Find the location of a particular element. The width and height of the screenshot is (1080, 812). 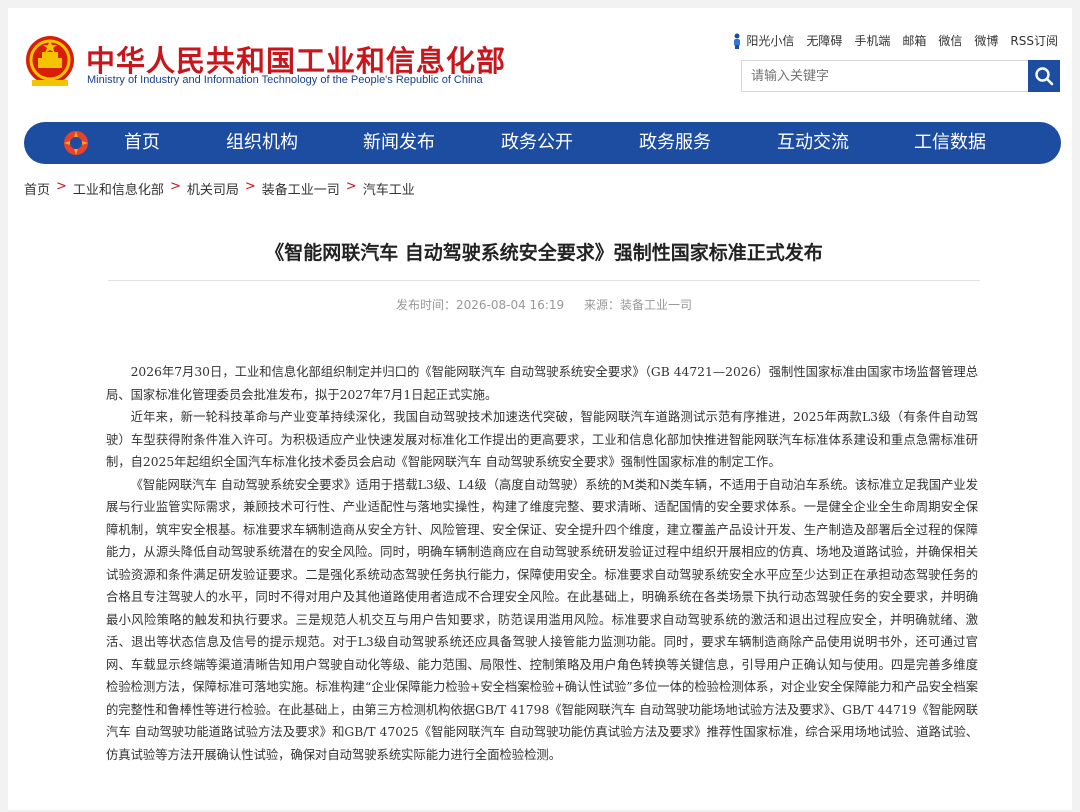

toplink-rss: RSS订阅 is located at coordinates (1034, 40).